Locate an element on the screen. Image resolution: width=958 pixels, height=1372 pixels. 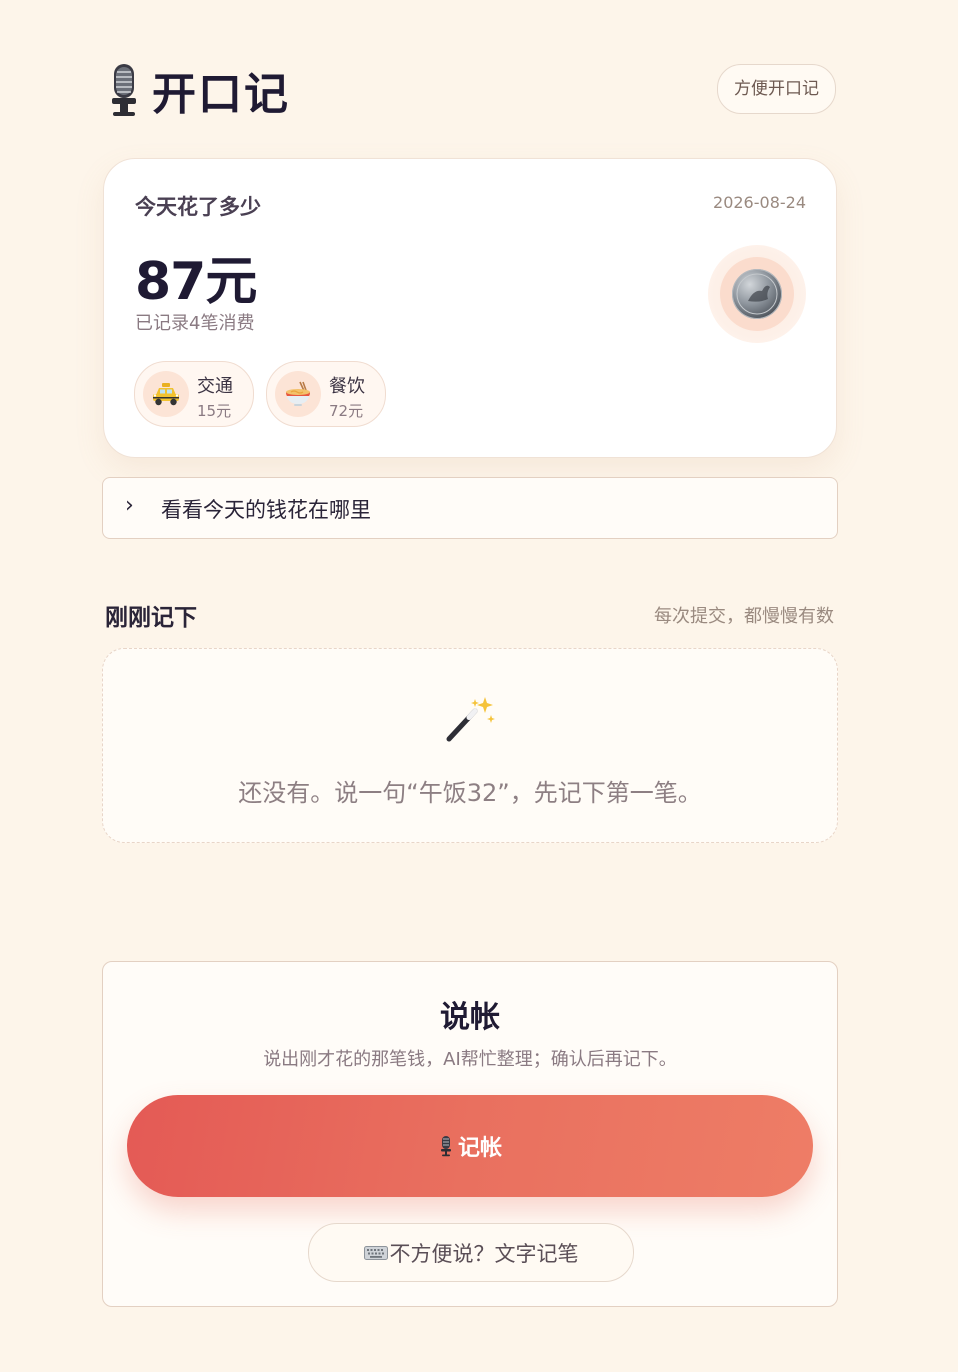
record-button-label: 记帐 is located at coordinates (479, 1148).